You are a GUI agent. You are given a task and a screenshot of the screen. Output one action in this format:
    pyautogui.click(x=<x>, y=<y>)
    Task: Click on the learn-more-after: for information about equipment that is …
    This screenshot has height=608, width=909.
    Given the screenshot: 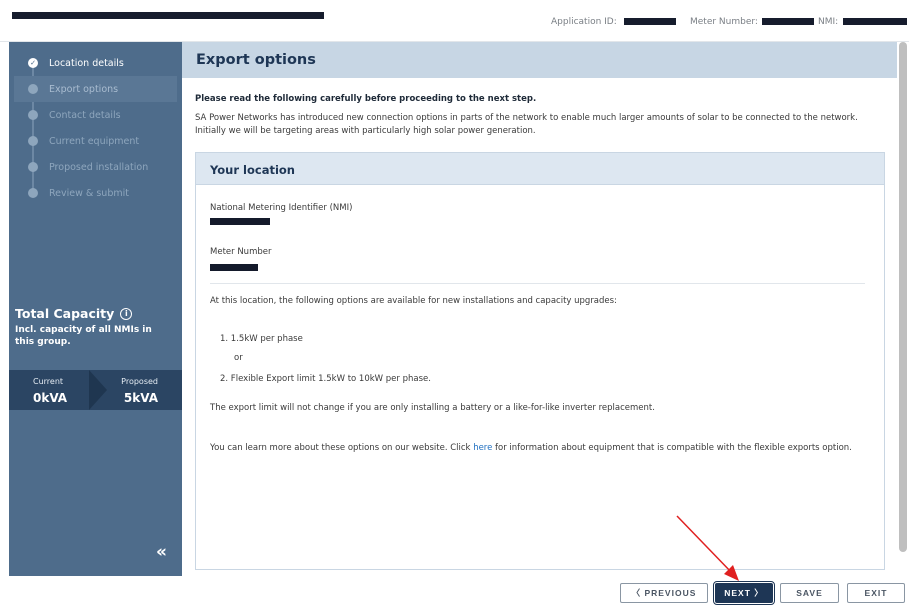 What is the action you would take?
    pyautogui.click(x=672, y=448)
    